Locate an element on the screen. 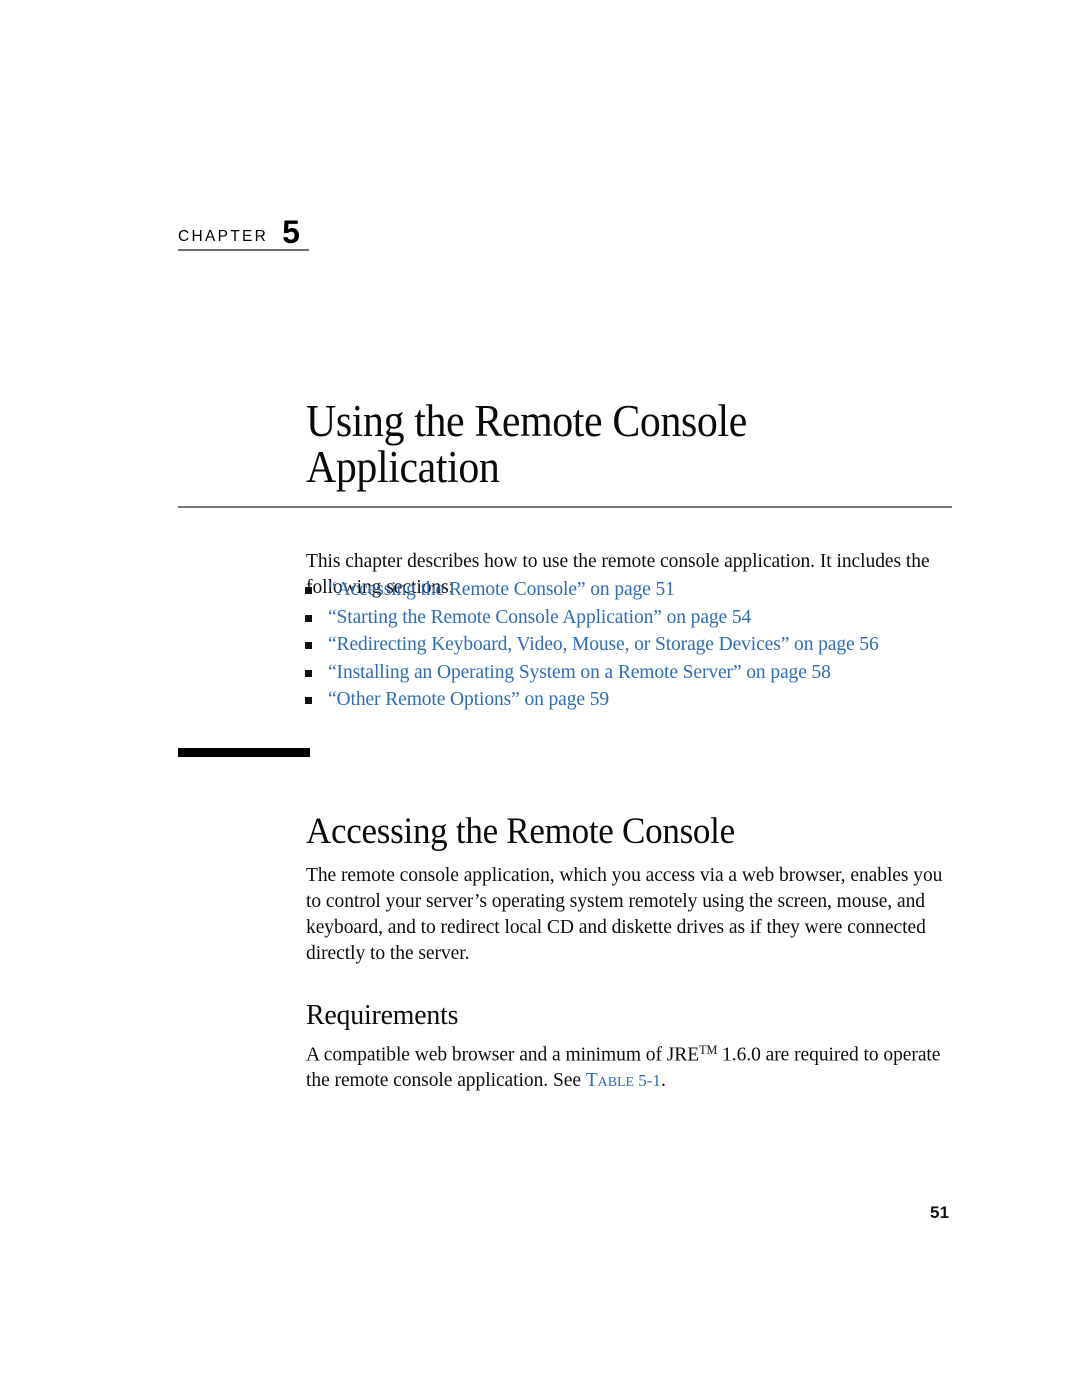  page-title-line-1: Using the Remote Console is located at coordinates (526, 421).